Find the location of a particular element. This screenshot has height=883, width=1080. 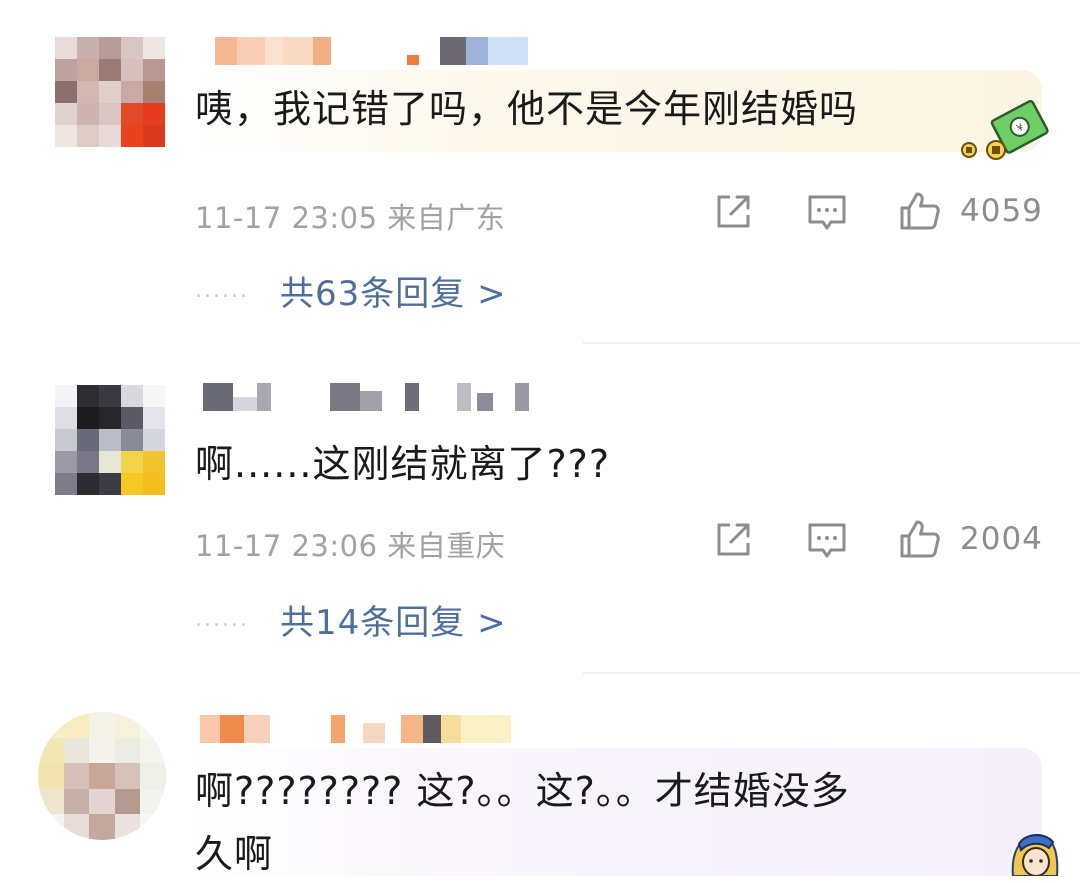

replies-row: ...... 共14条回复 > is located at coordinates (351, 619).